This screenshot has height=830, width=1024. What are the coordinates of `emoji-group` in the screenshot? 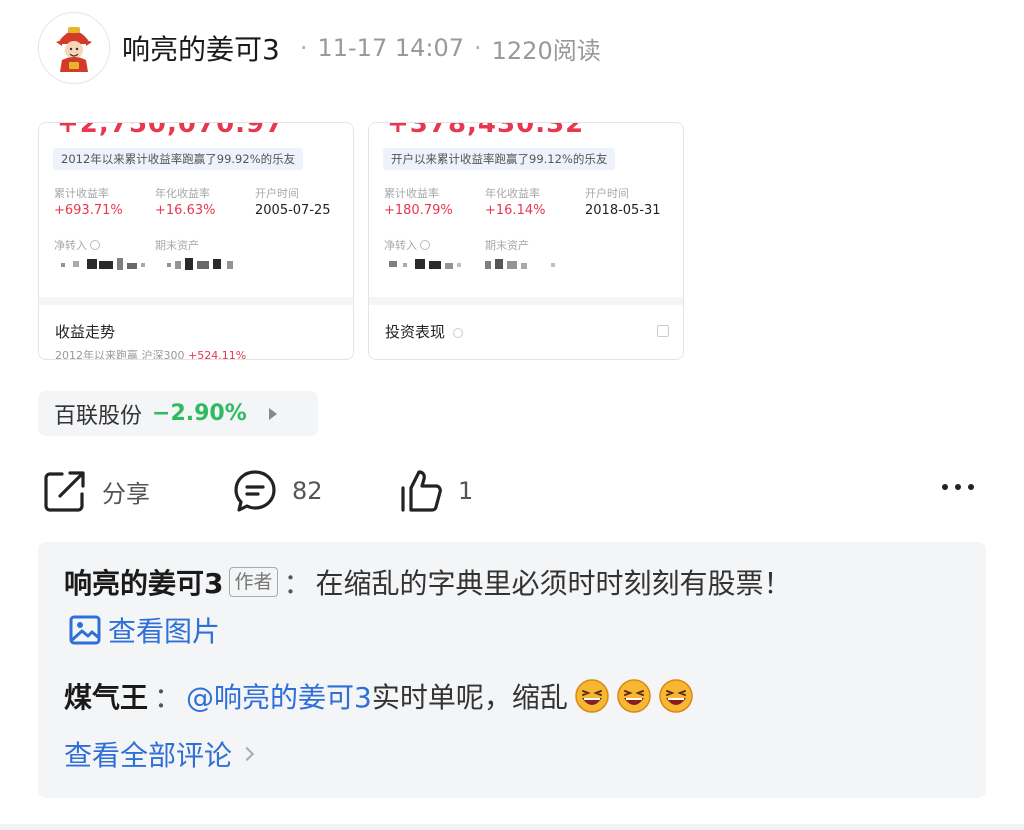 It's located at (634, 696).